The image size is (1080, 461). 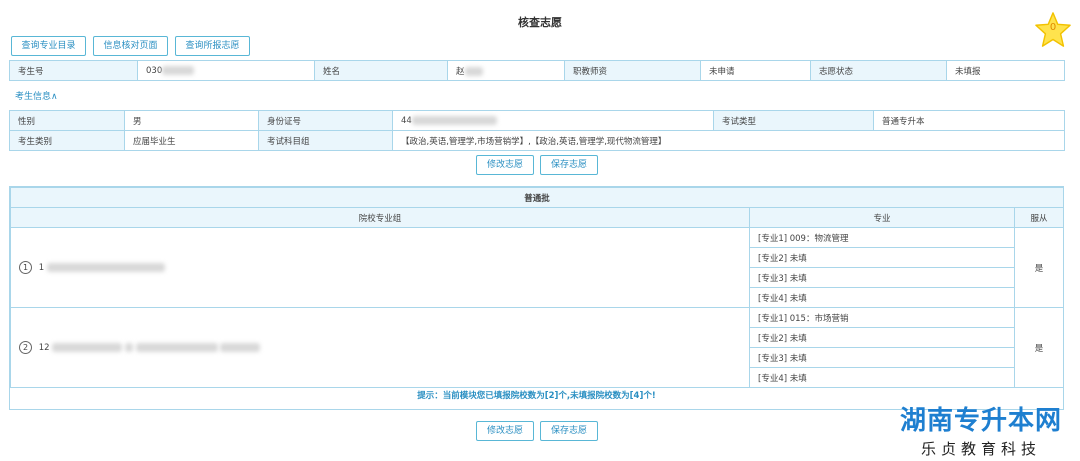 What do you see at coordinates (505, 431) in the screenshot?
I see `modify-wish-button-bottom: 修改志愿` at bounding box center [505, 431].